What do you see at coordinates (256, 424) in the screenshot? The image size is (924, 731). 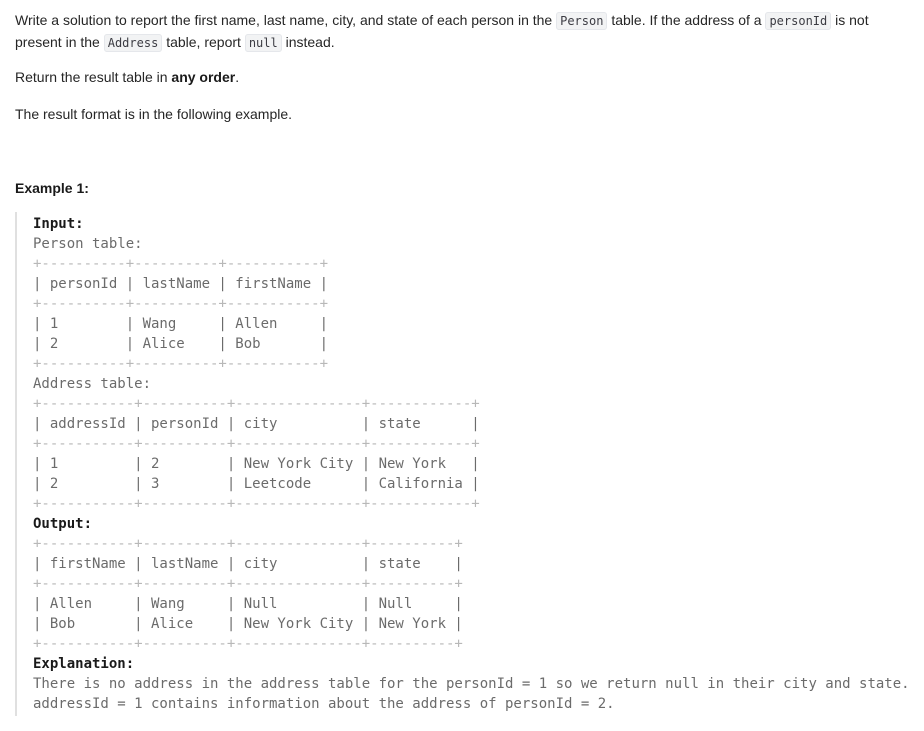 I see `address-table-header: | addressId | personId | city | state |` at bounding box center [256, 424].